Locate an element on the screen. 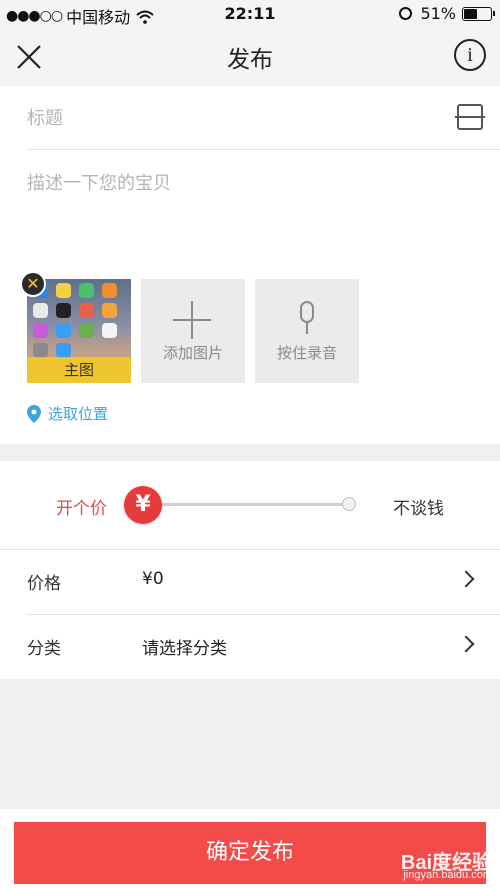 The image size is (500, 889). price-label: 价格 is located at coordinates (44, 584).